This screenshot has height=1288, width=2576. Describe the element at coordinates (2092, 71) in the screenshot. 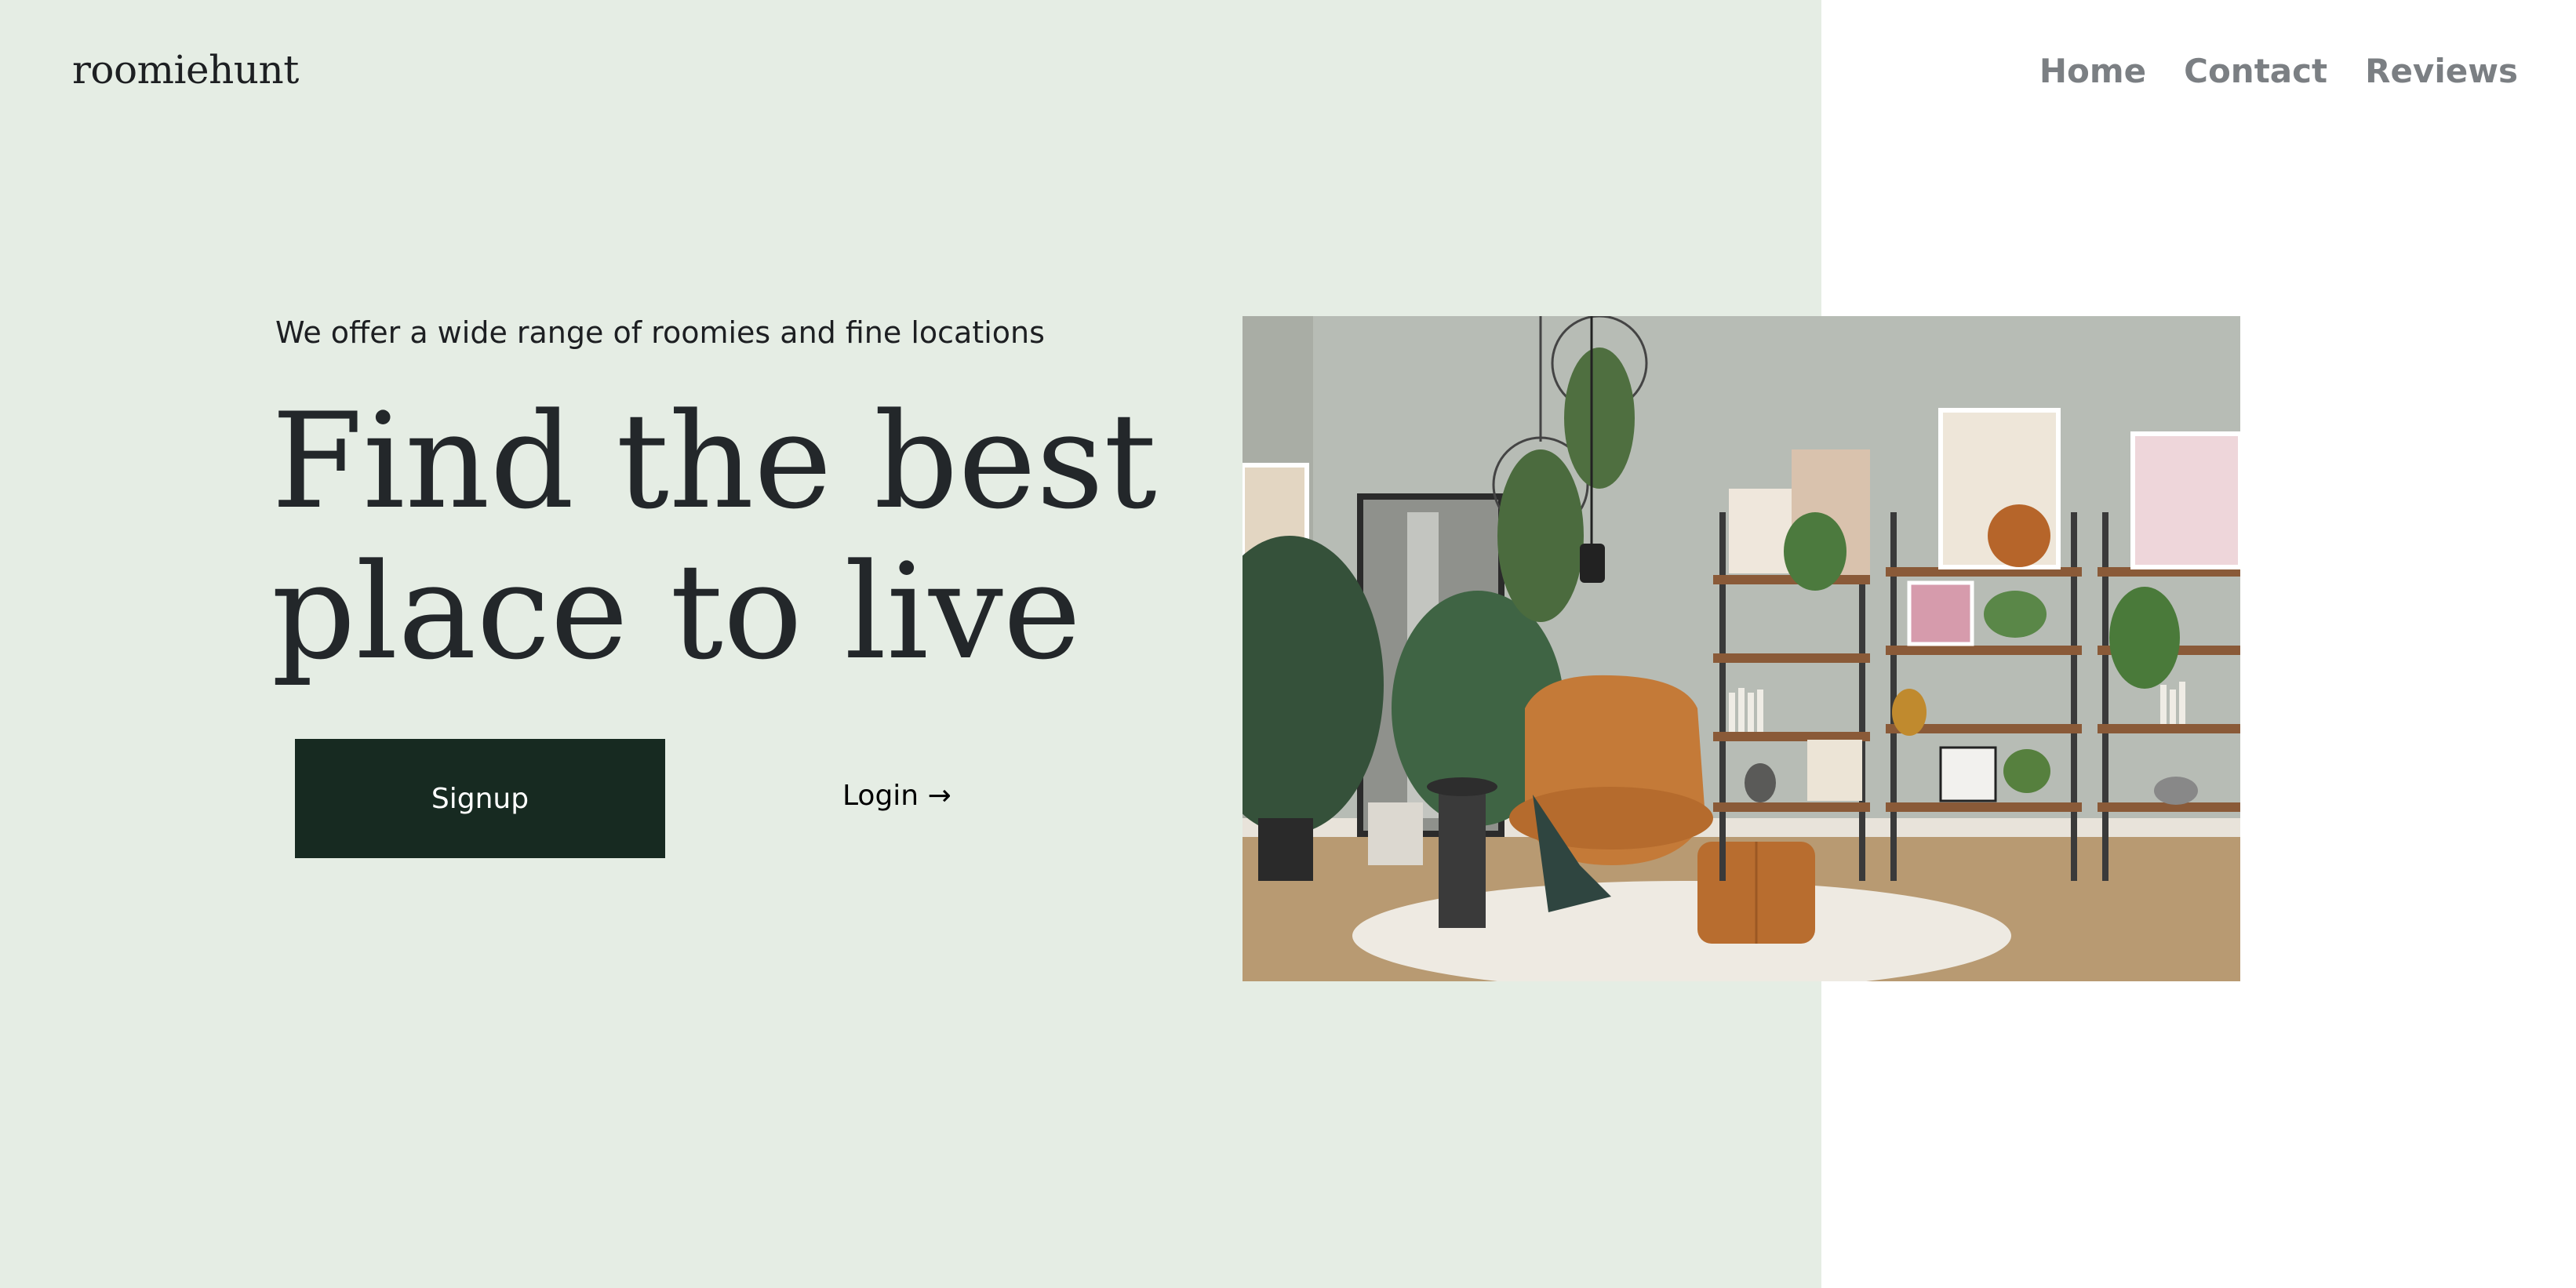

I see `nav-link-home: Home` at that location.